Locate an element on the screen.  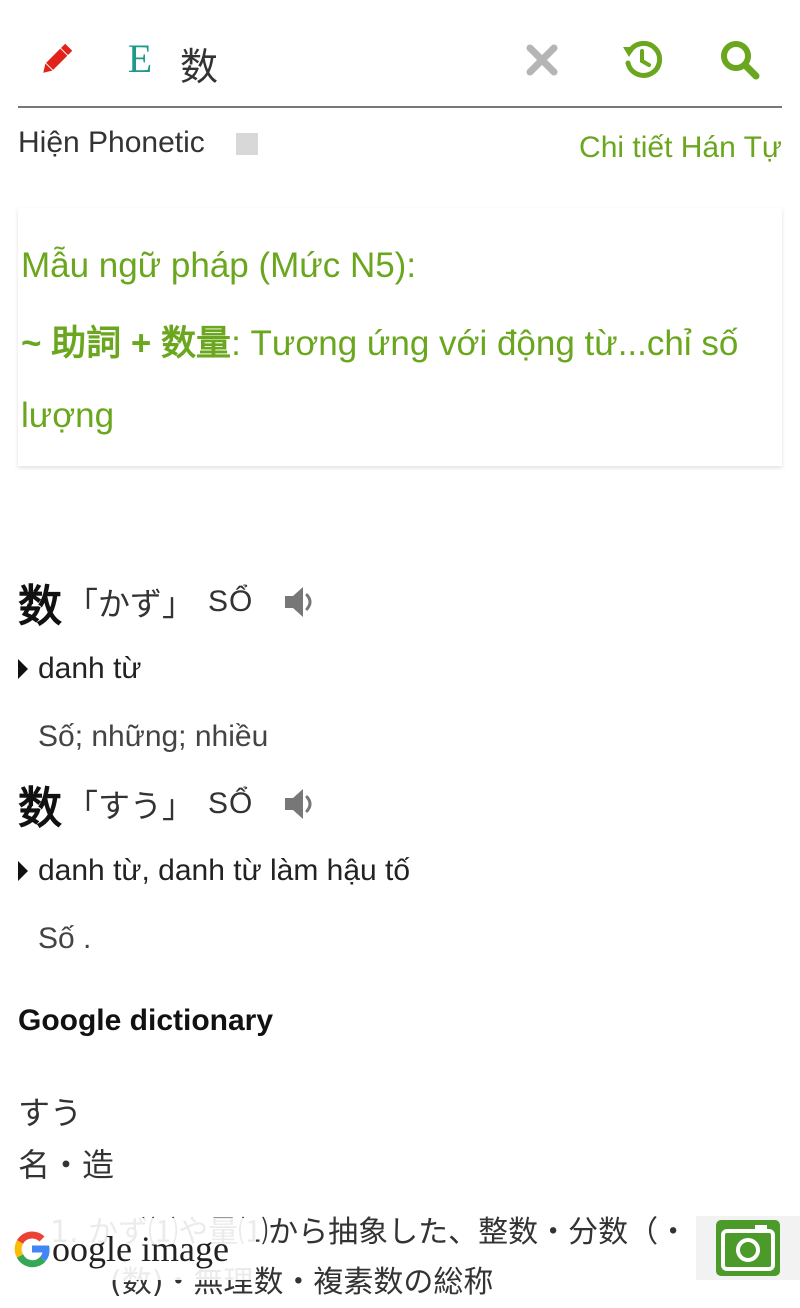
language-label: E is located at coordinates (140, 58).